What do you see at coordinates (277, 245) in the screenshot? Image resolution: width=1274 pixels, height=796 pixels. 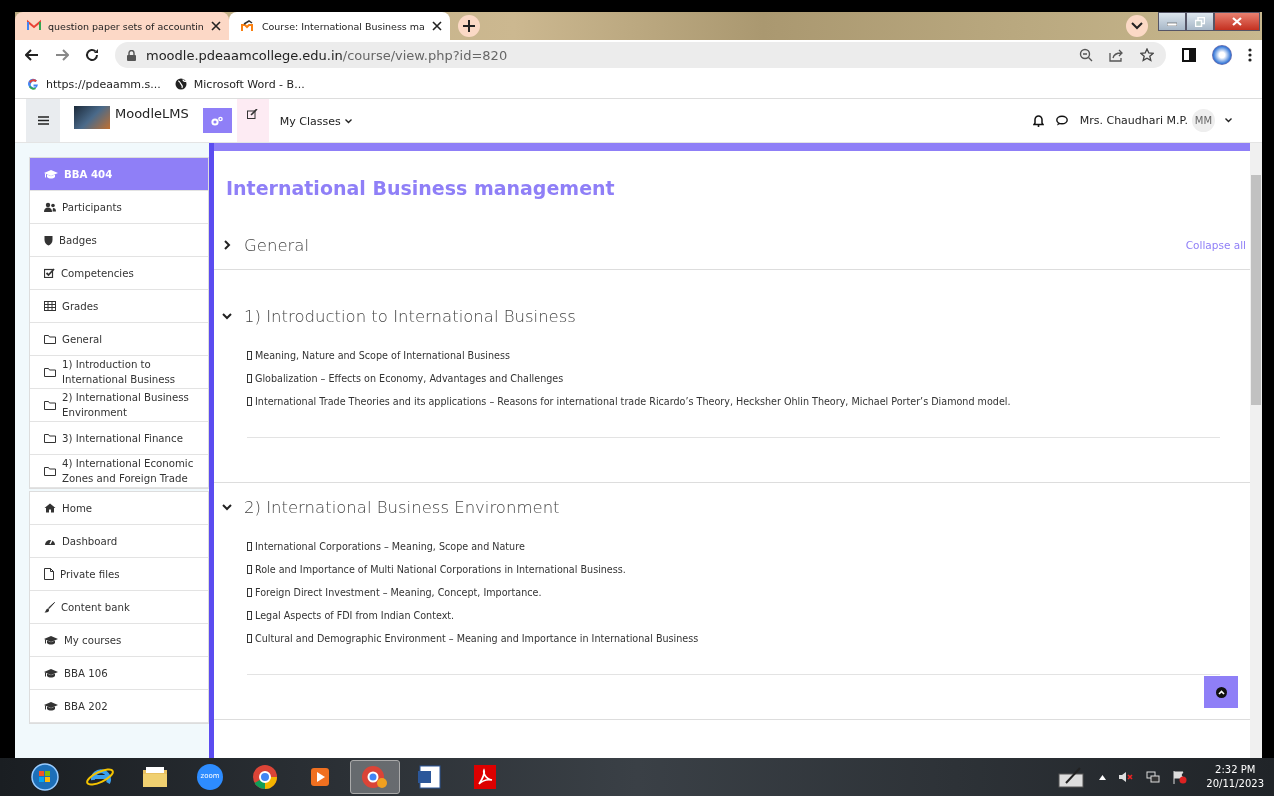 I see `section-title: General` at bounding box center [277, 245].